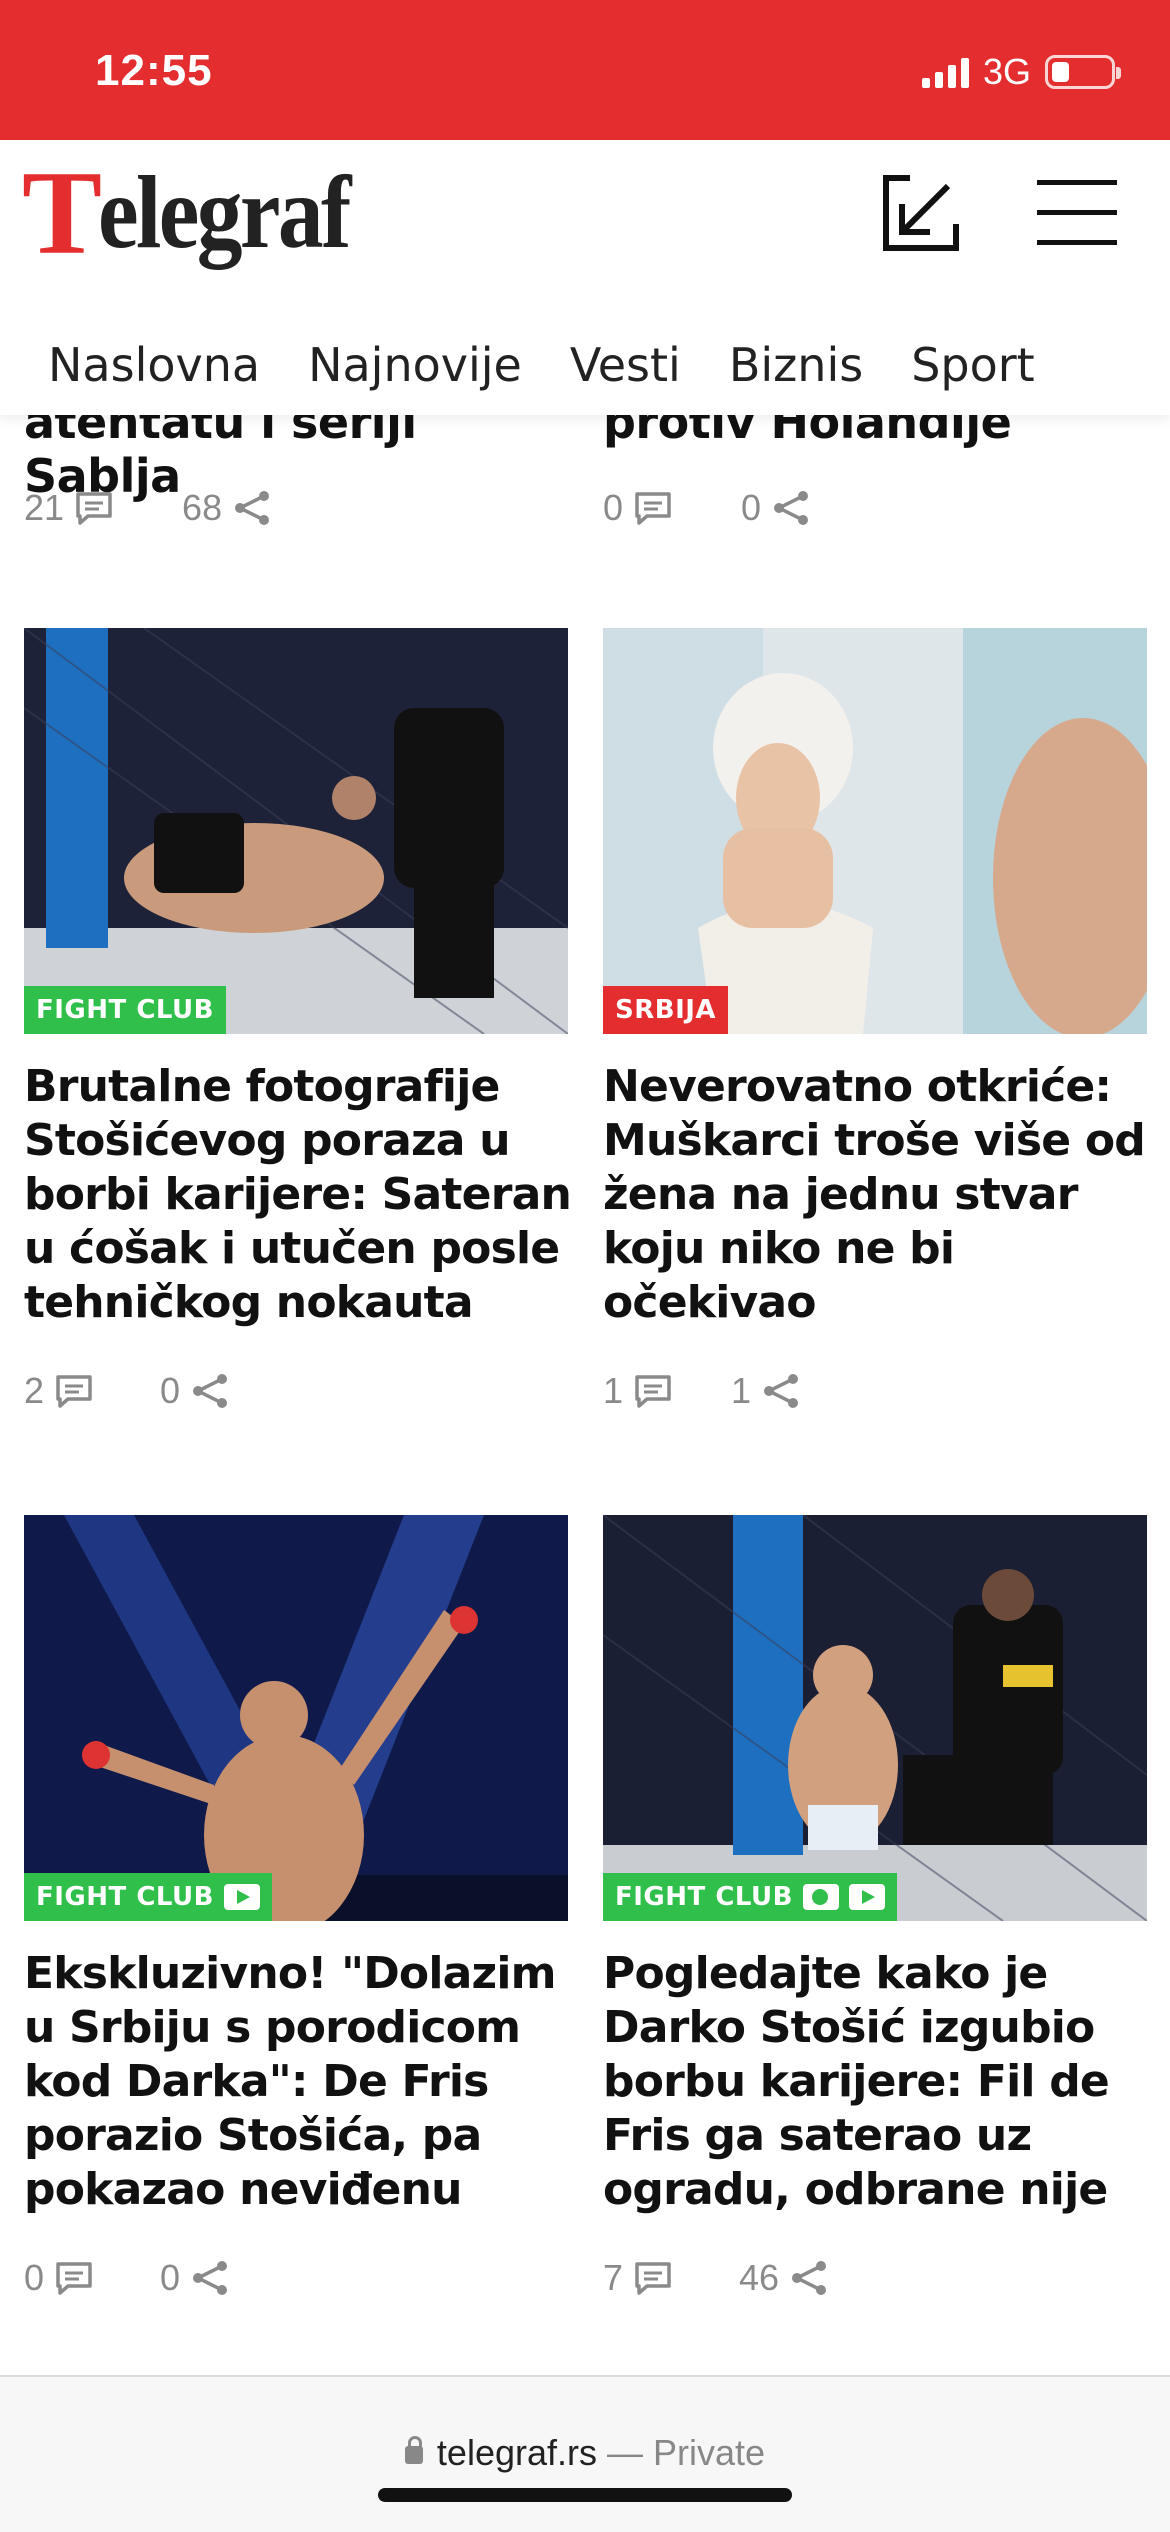 The image size is (1170, 2532). I want to click on nav-item-najnovije: Najnovije, so click(415, 365).